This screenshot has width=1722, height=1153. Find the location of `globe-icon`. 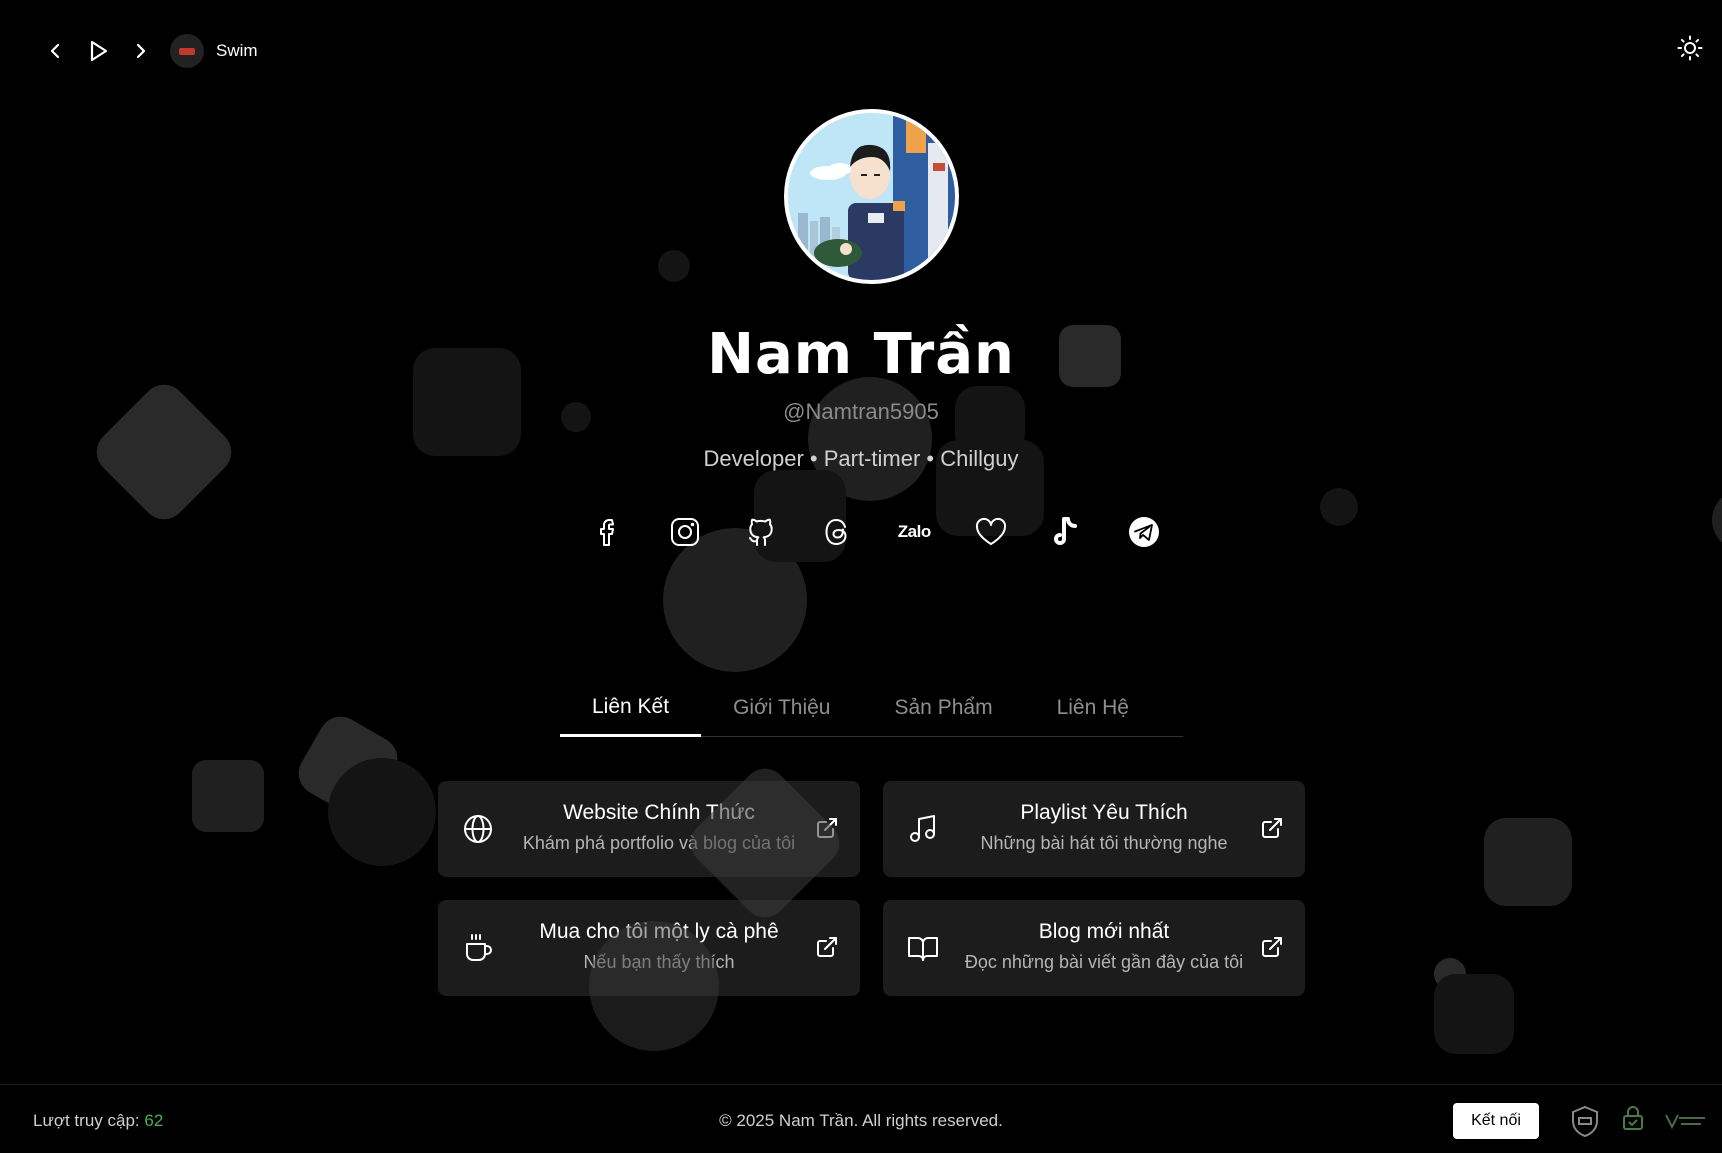

globe-icon is located at coordinates (478, 829).